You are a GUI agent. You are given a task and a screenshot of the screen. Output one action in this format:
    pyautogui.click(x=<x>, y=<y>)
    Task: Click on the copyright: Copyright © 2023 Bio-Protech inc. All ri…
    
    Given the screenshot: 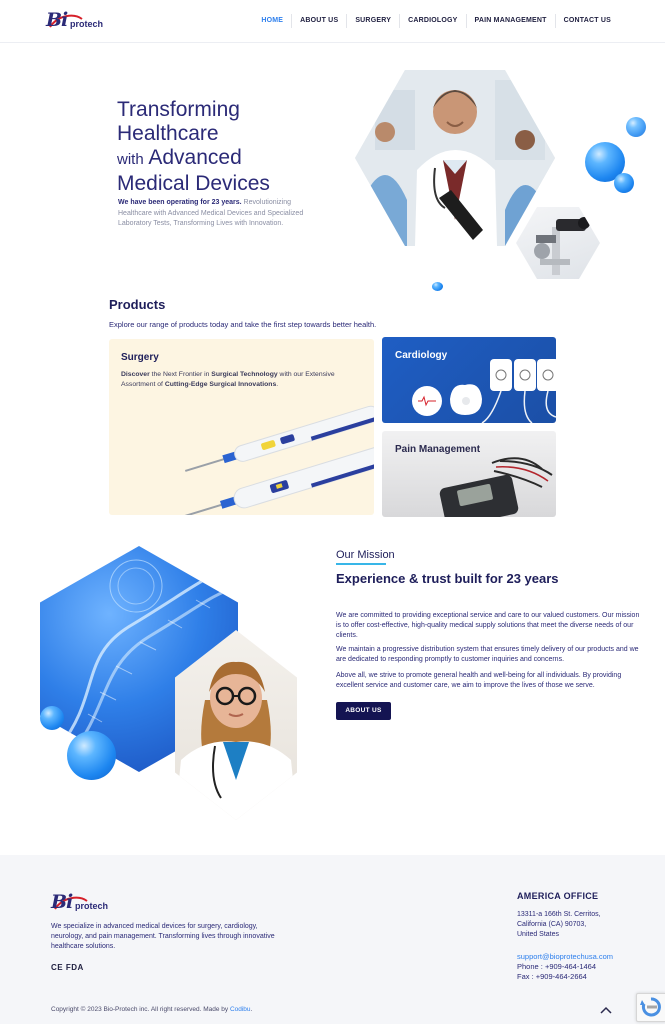 What is the action you would take?
    pyautogui.click(x=151, y=1009)
    